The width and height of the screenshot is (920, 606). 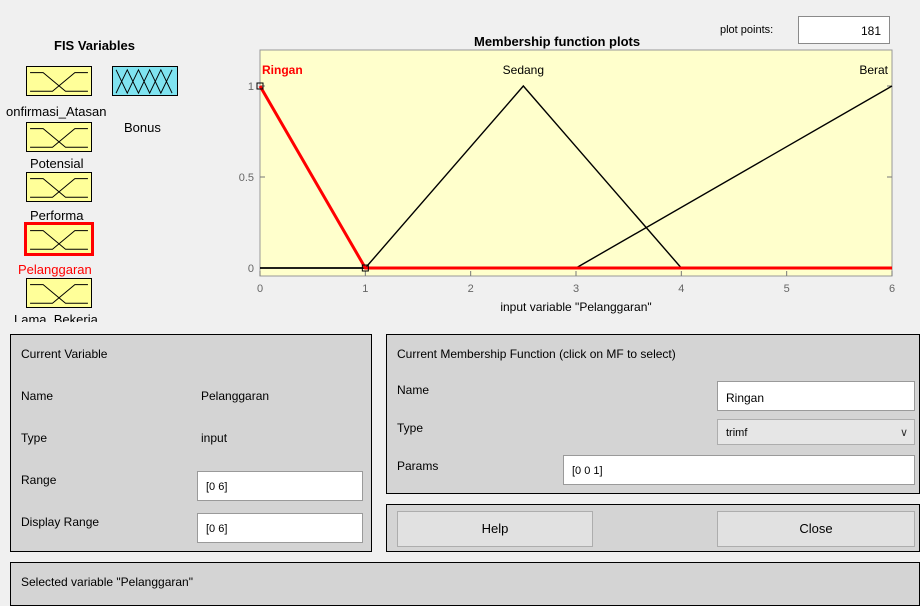 I want to click on mf-label-sedang: Sedang, so click(x=523, y=70).